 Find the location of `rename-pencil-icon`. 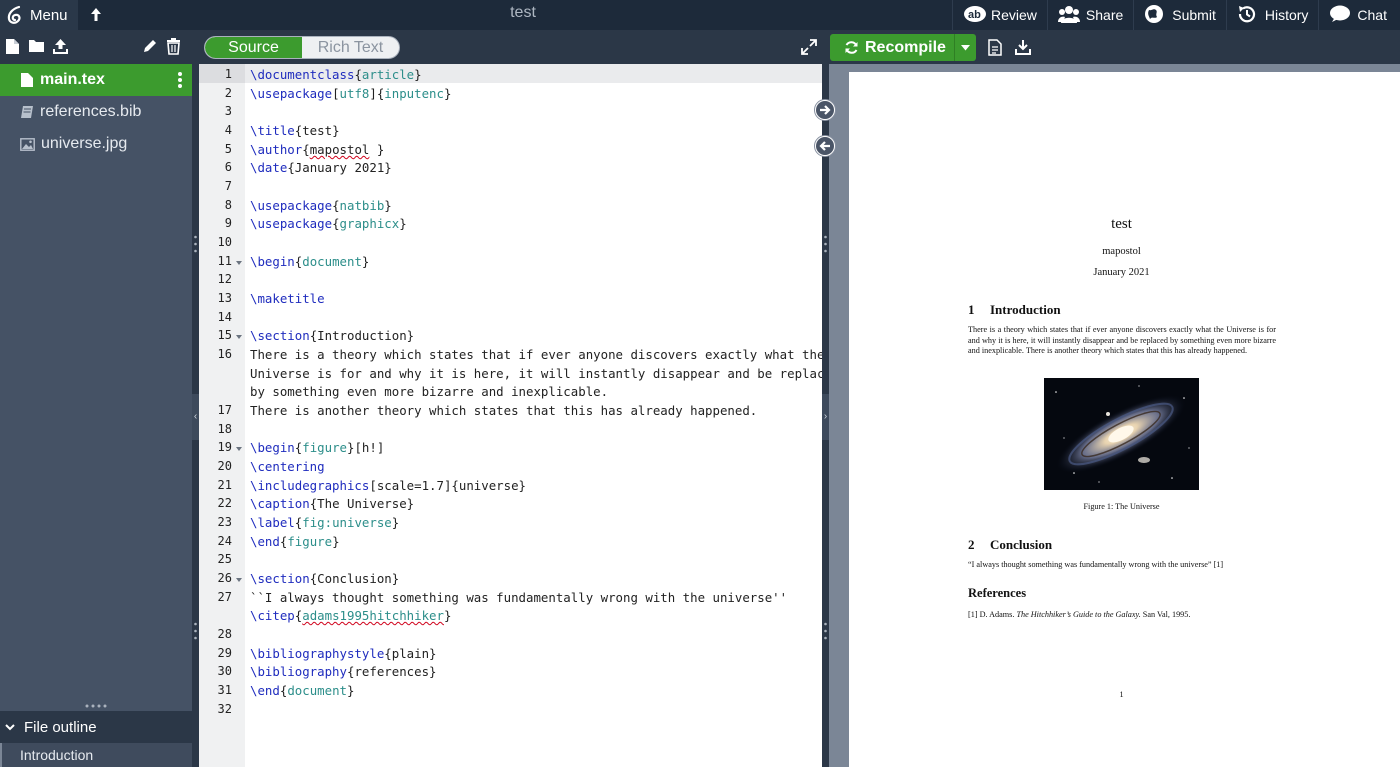

rename-pencil-icon is located at coordinates (150, 46).